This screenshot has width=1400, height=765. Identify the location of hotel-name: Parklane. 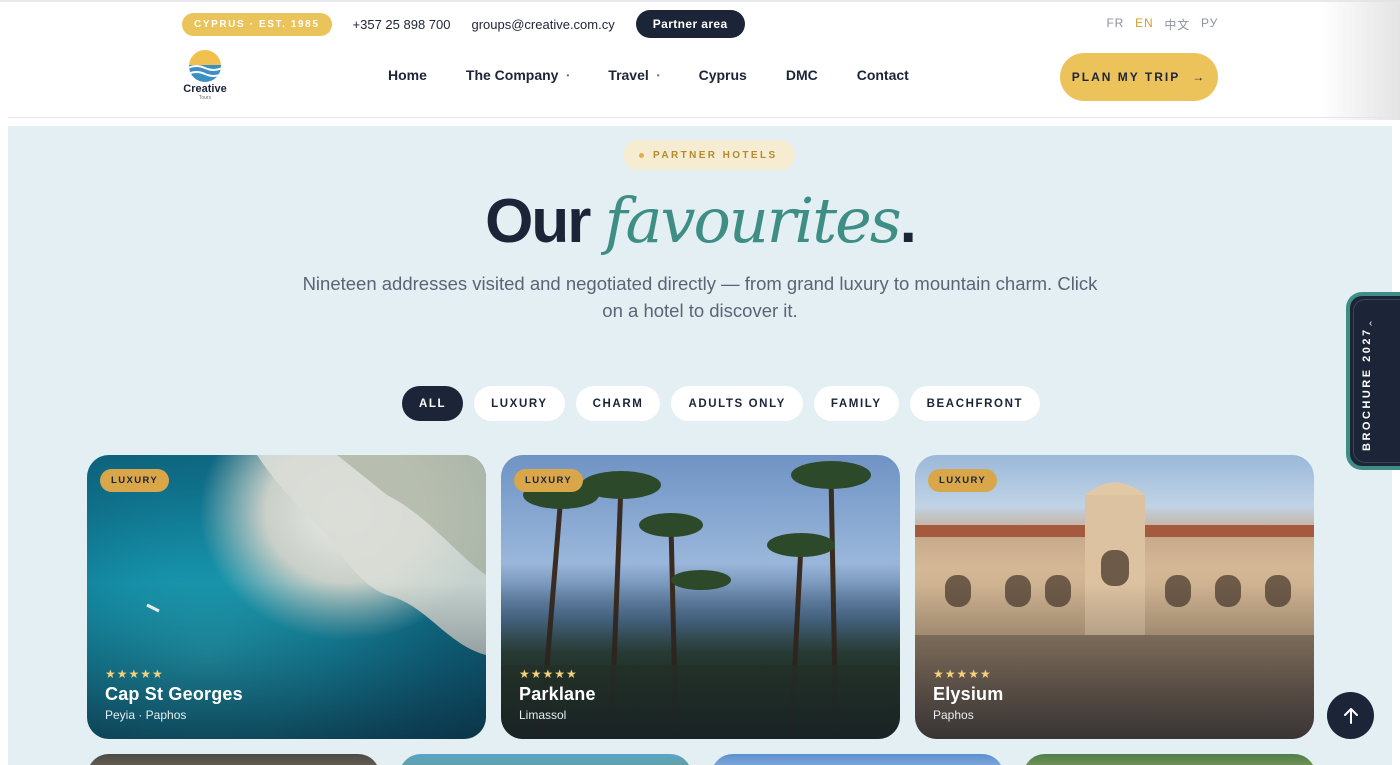
(557, 694).